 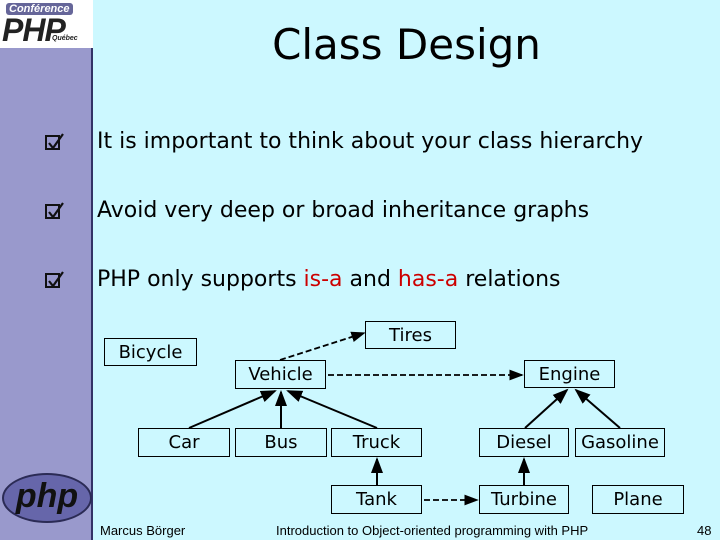 I want to click on edge-vehicle-tires, so click(x=322, y=346).